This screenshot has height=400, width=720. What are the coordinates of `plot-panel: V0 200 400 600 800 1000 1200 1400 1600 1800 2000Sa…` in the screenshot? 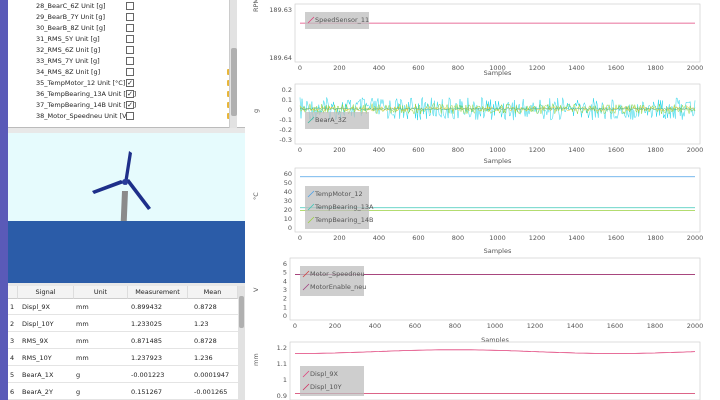 It's located at (478, 300).